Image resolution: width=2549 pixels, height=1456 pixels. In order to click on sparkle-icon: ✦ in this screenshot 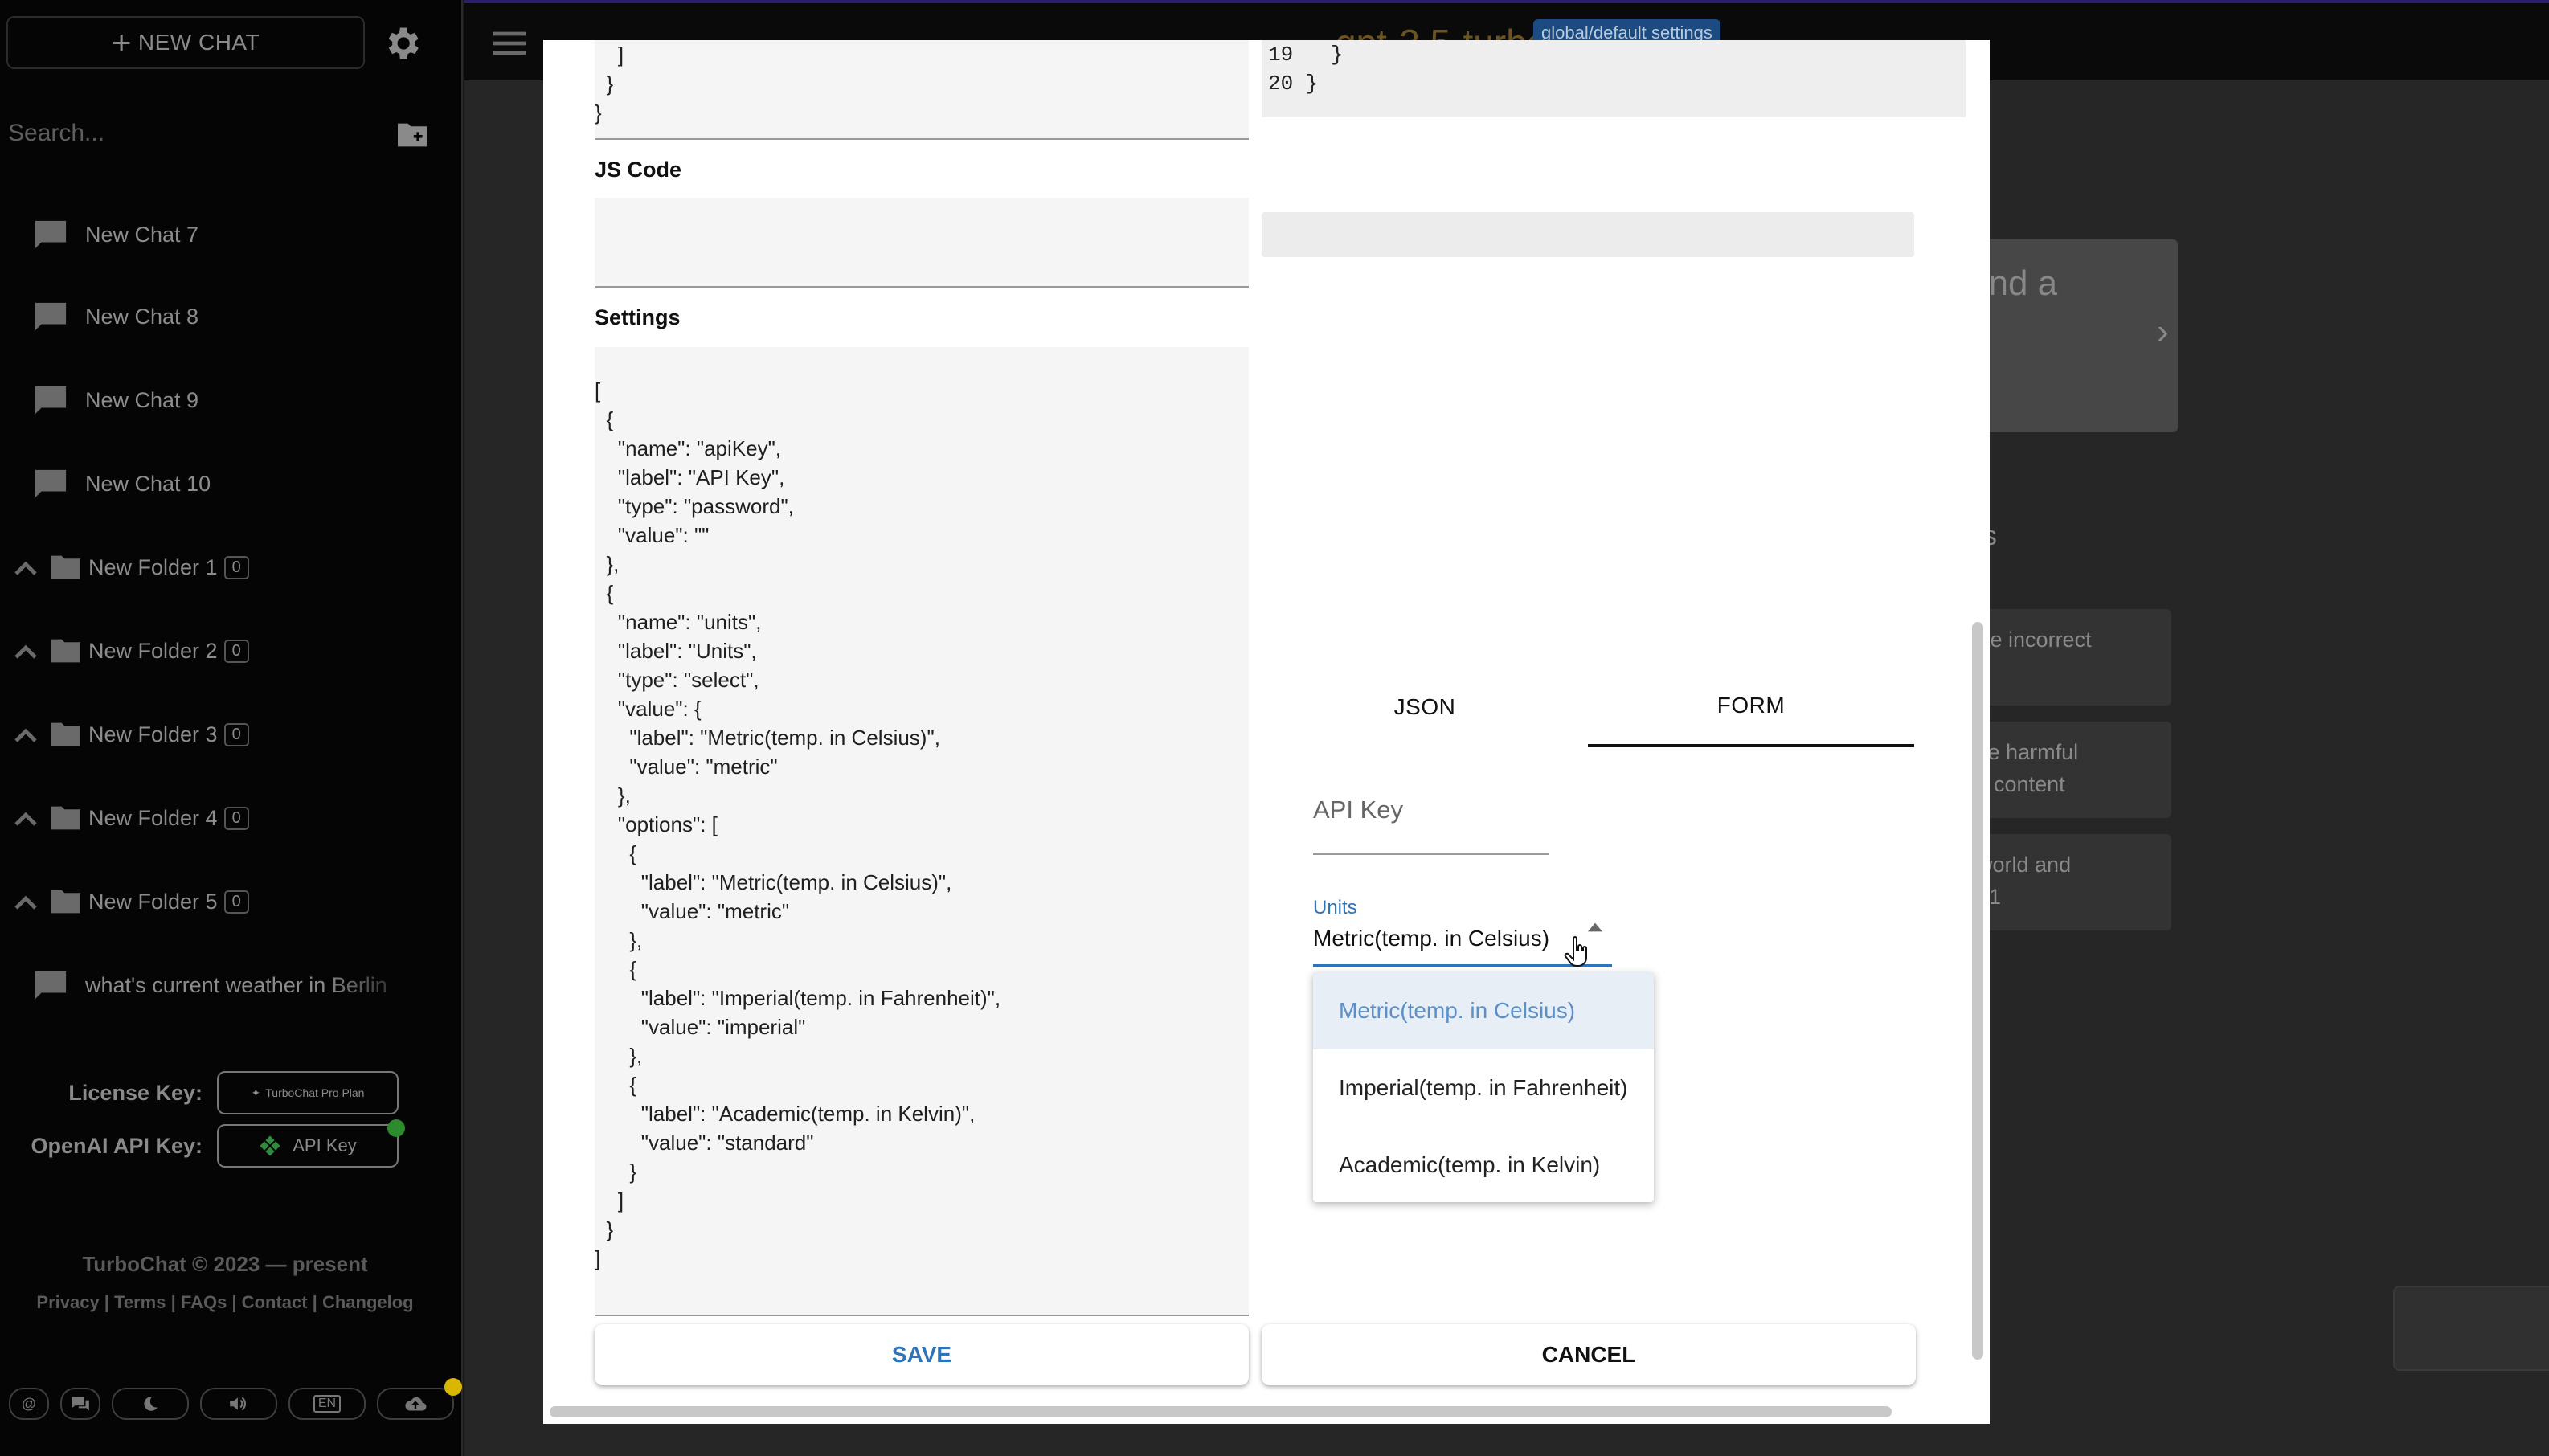, I will do `click(256, 1092)`.